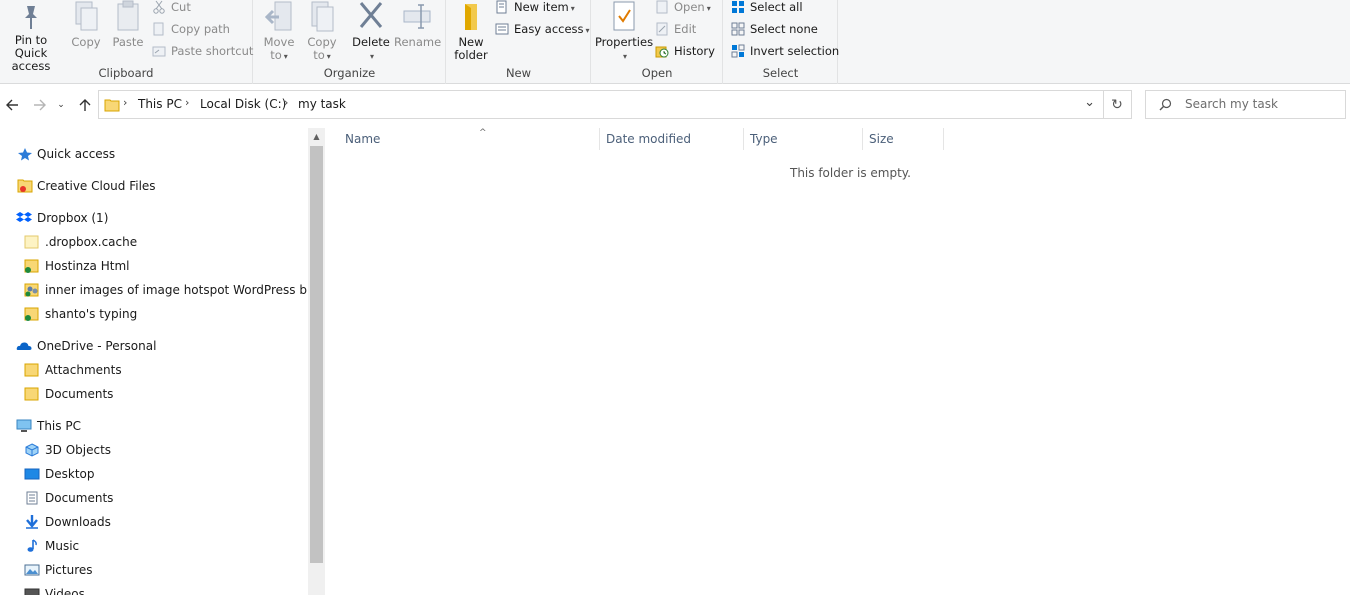 This screenshot has height=595, width=1350. What do you see at coordinates (160, 104) in the screenshot?
I see `breadcrumb-this-pc: This PC` at bounding box center [160, 104].